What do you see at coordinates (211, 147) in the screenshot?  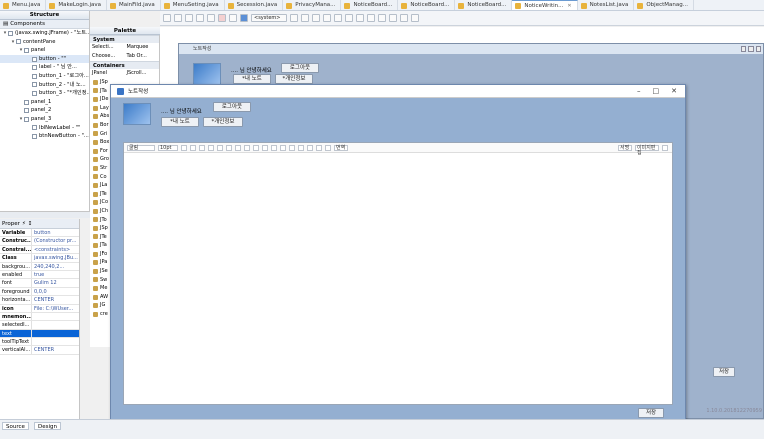 I see `strike-icon` at bounding box center [211, 147].